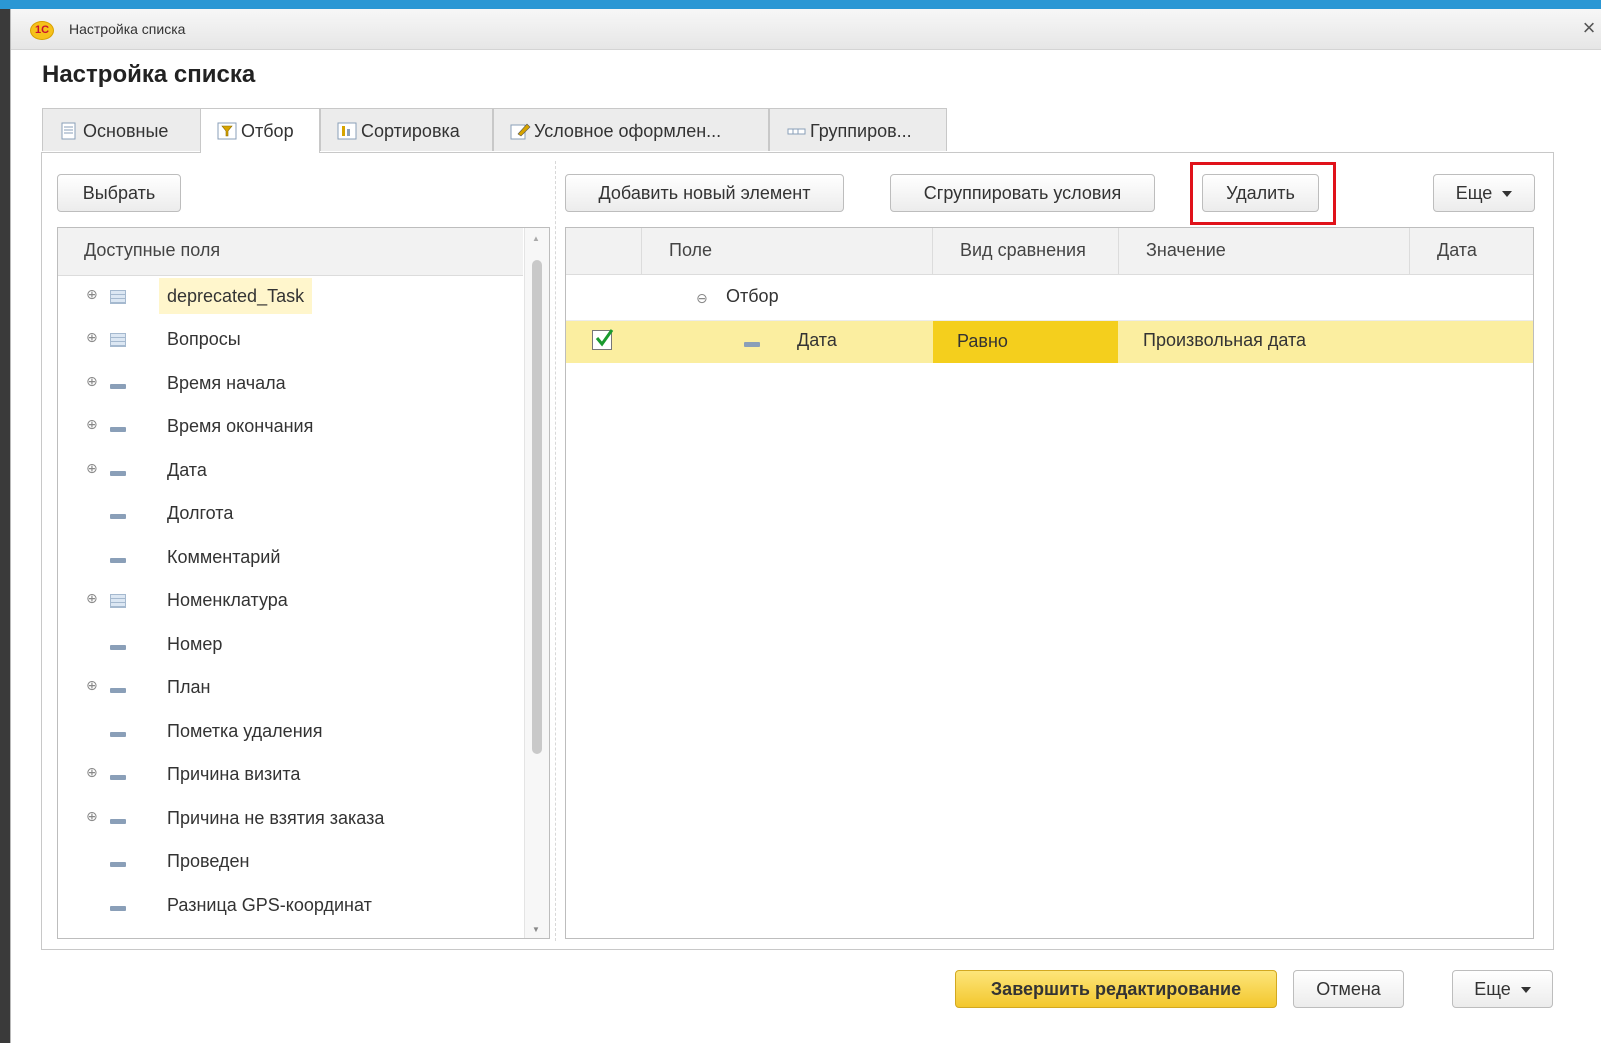 Image resolution: width=1601 pixels, height=1043 pixels. Describe the element at coordinates (149, 74) in the screenshot. I see `page-title: Настройка списка` at that location.